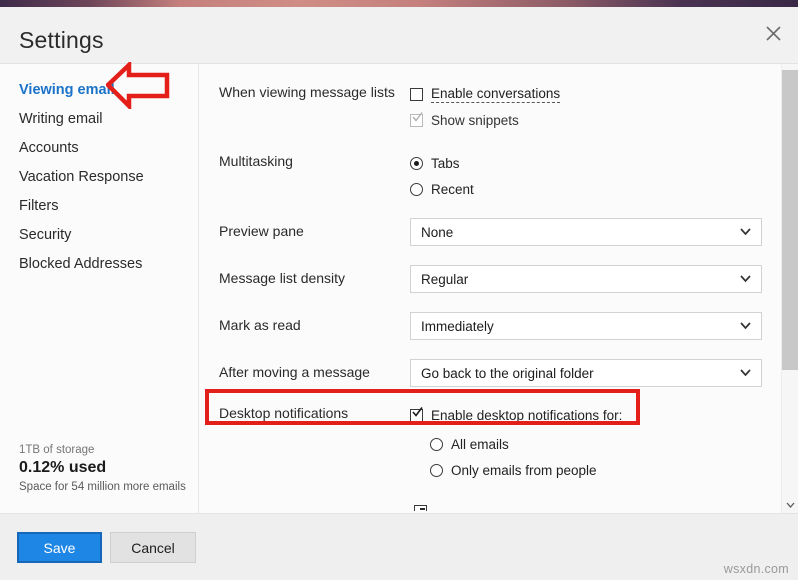 The width and height of the screenshot is (798, 580). What do you see at coordinates (256, 161) in the screenshot?
I see `row-label: Multitasking` at bounding box center [256, 161].